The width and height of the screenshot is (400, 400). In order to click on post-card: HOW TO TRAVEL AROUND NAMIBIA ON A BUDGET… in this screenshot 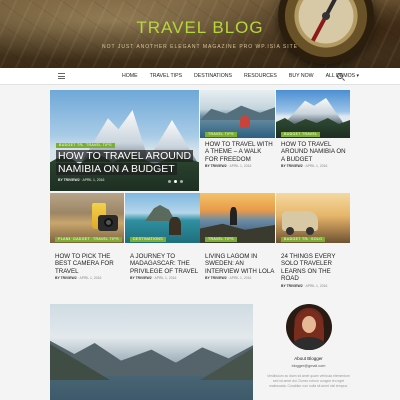, I will do `click(315, 154)`.